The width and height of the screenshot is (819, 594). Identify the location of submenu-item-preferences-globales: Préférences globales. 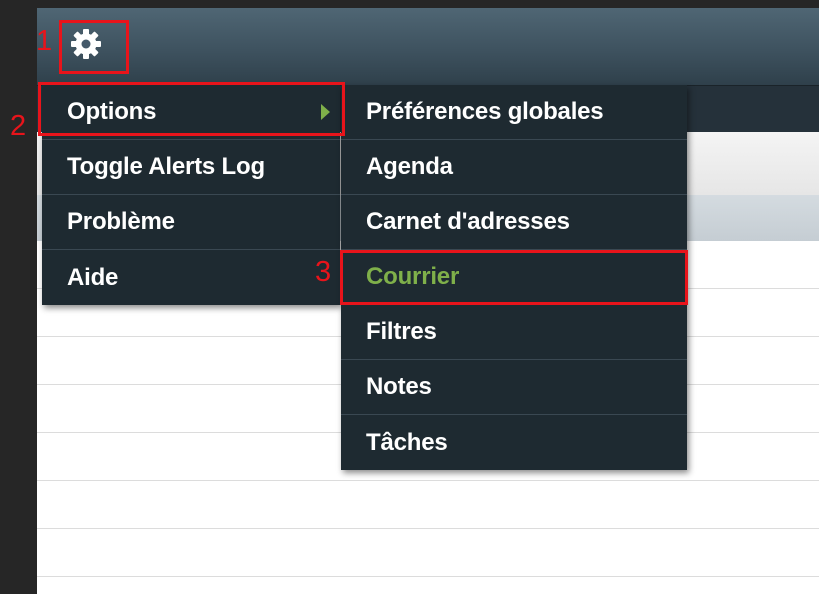
(514, 112).